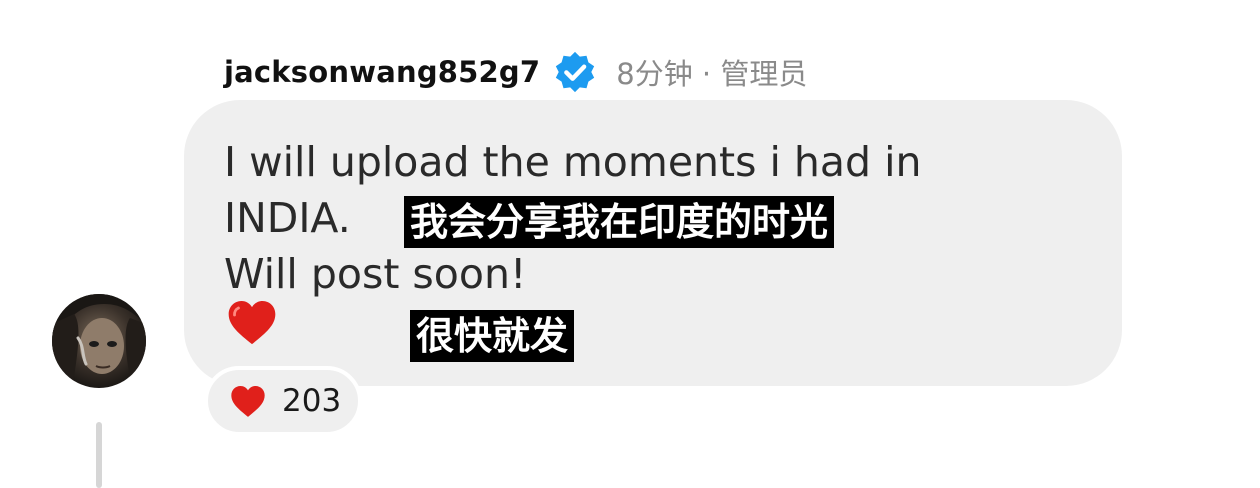  Describe the element at coordinates (312, 401) in the screenshot. I see `reaction-count: 203` at that location.